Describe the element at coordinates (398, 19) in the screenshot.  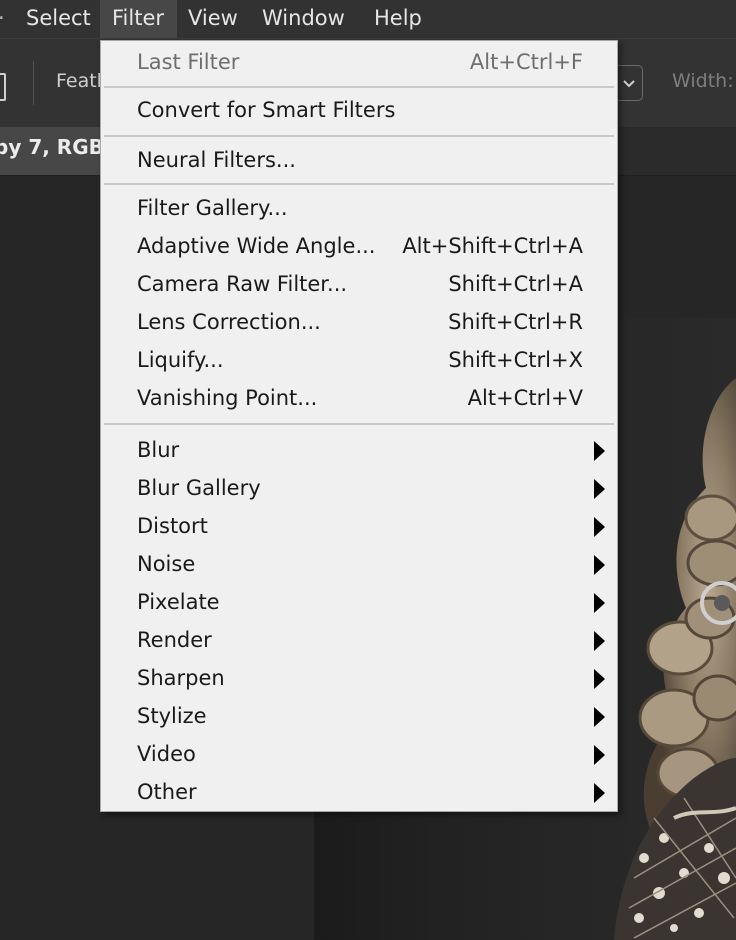
I see `menu-help: Help` at that location.